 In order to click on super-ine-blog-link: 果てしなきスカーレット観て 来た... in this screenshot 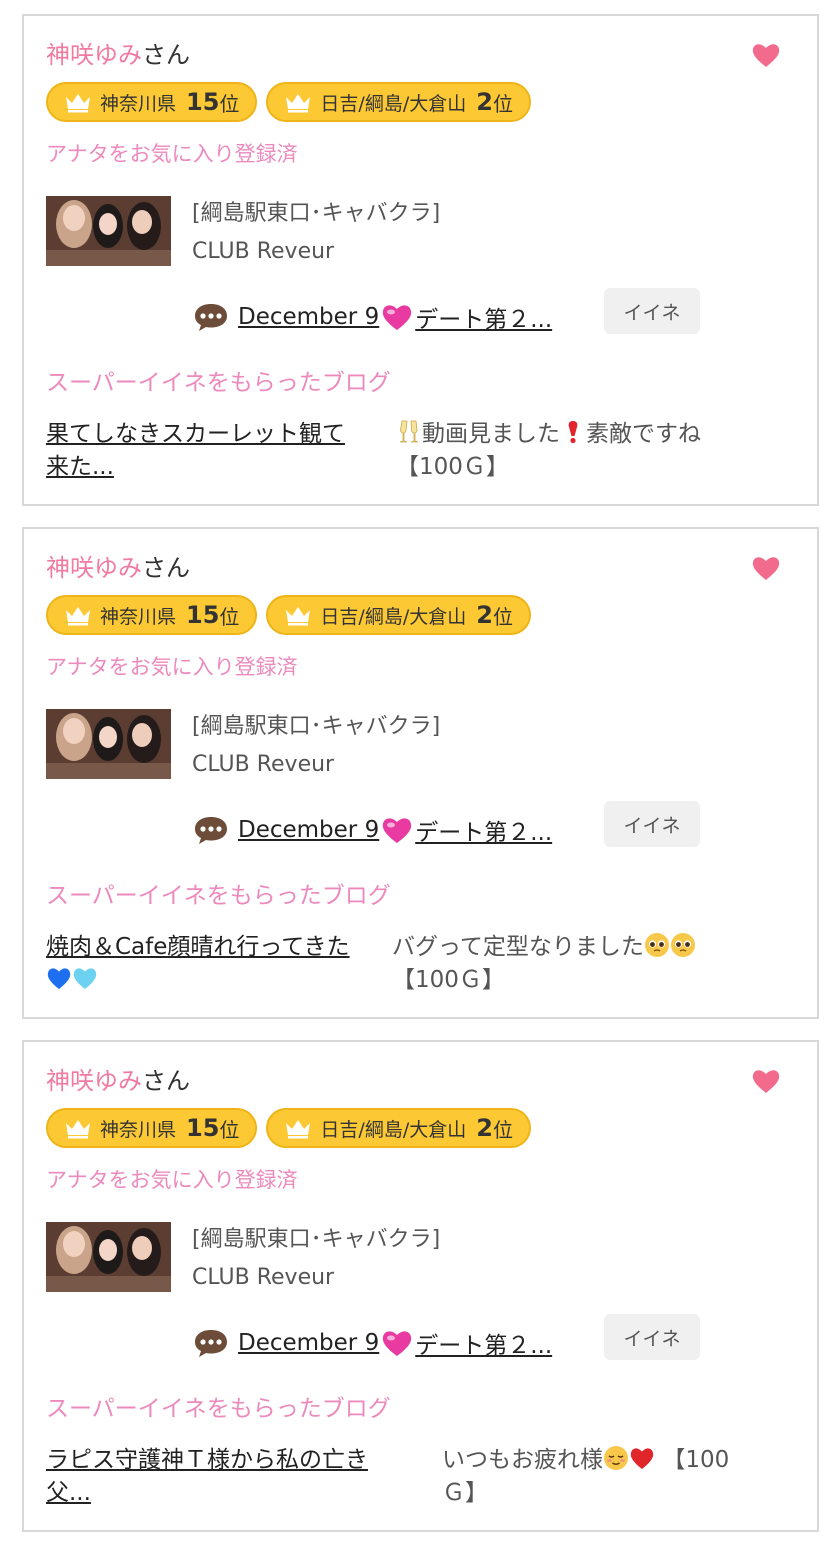, I will do `click(195, 451)`.